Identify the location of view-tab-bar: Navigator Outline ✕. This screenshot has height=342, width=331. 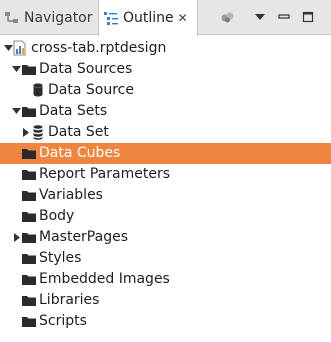
(165, 18).